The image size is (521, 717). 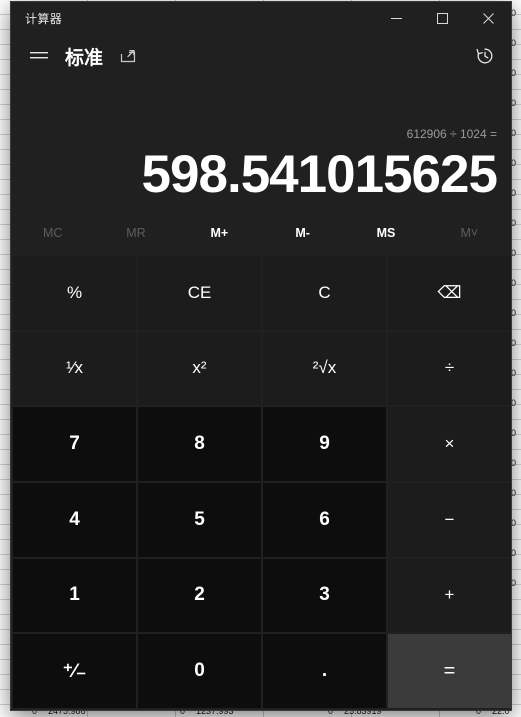 What do you see at coordinates (136, 233) in the screenshot?
I see `memory-button-mr: MR` at bounding box center [136, 233].